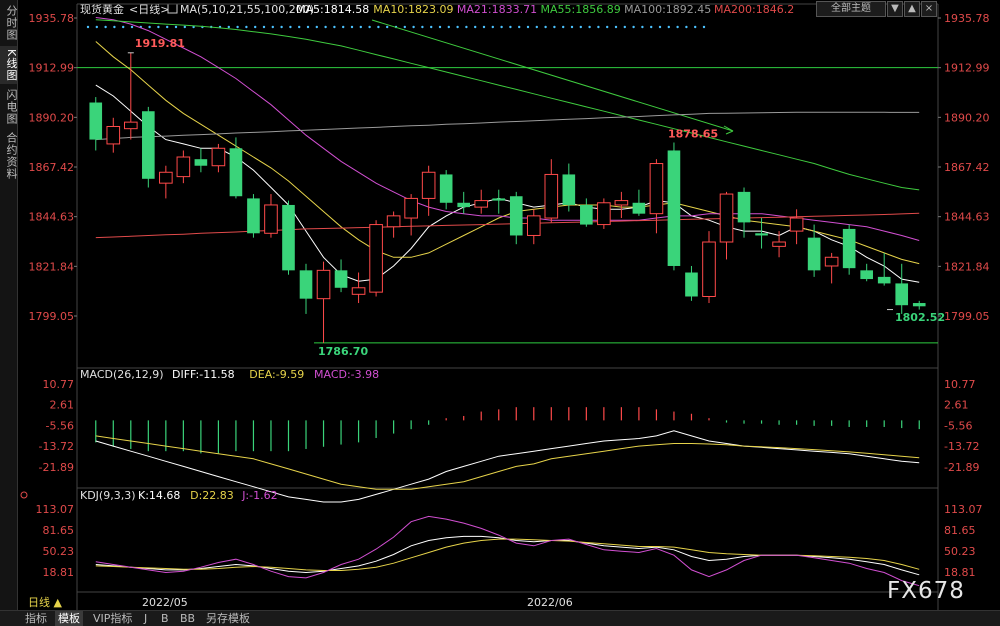 Image resolution: width=1000 pixels, height=626 pixels. I want to click on macd-axis-label-right: -5.56, so click(958, 426).